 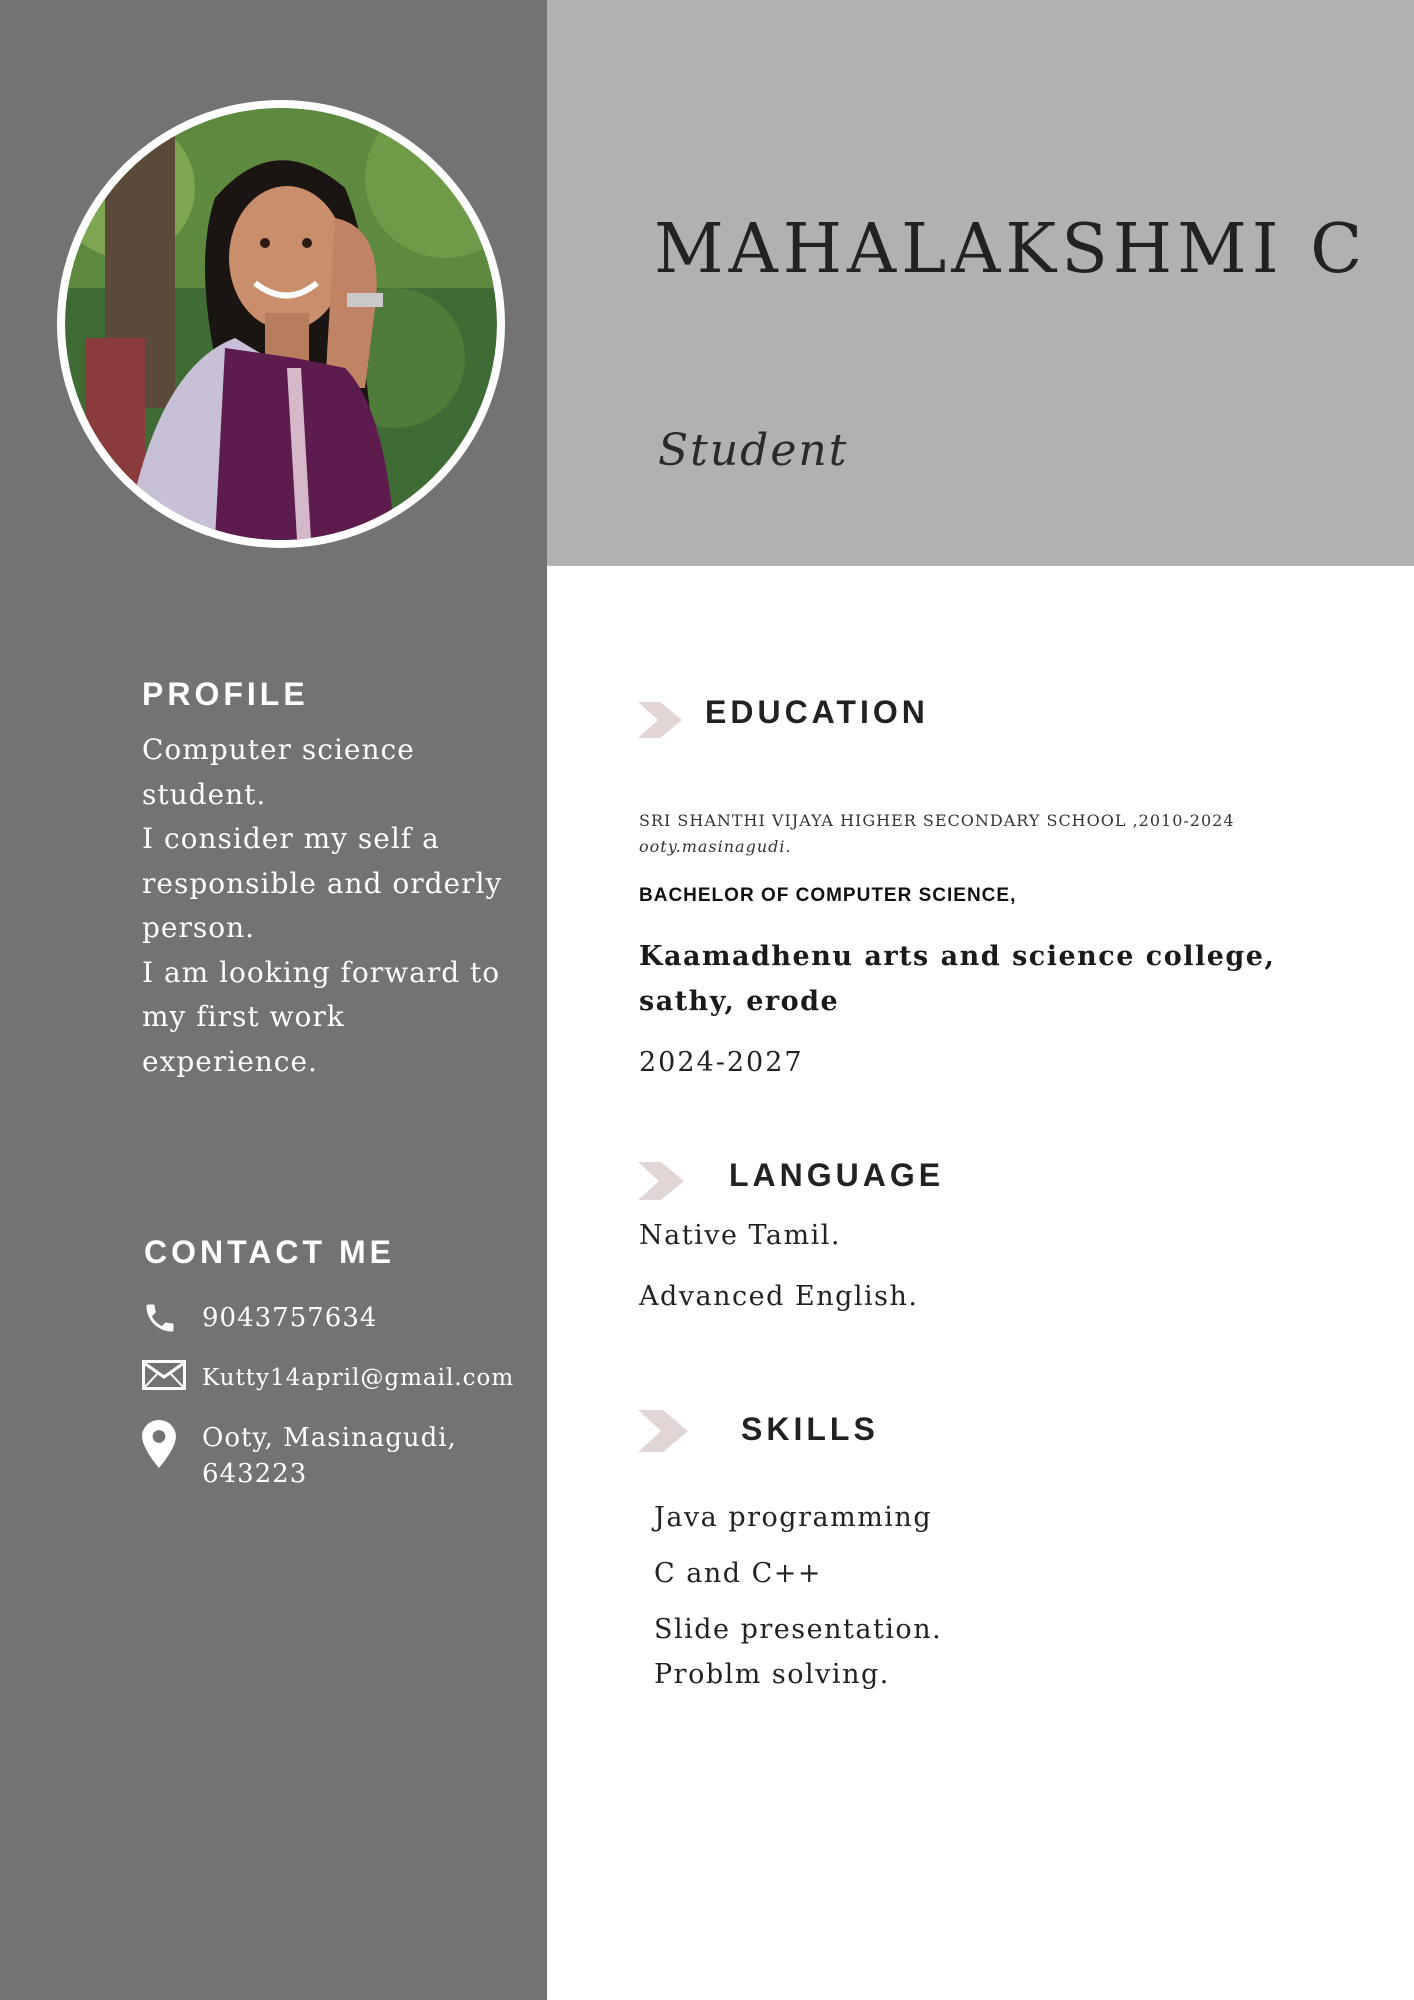 What do you see at coordinates (322, 883) in the screenshot?
I see `profile-line: responsible and orderly` at bounding box center [322, 883].